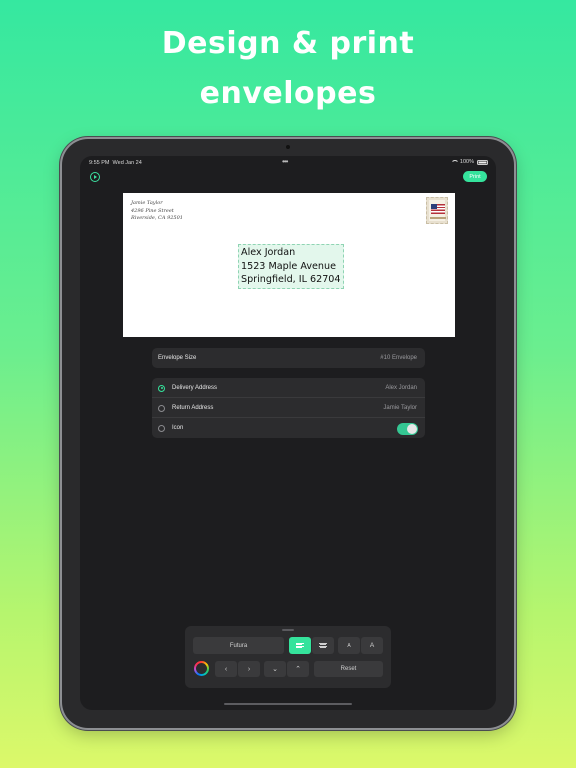 The width and height of the screenshot is (576, 768). I want to click on chevron-left-icon: ‹, so click(226, 669).